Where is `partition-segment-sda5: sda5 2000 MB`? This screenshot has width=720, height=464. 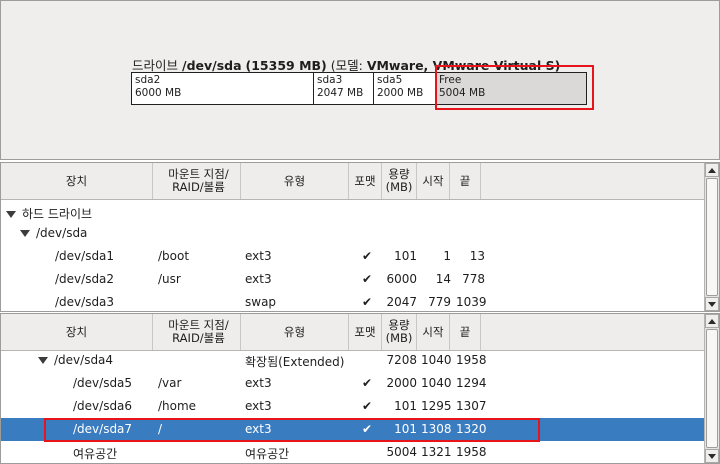 partition-segment-sda5: sda5 2000 MB is located at coordinates (405, 88).